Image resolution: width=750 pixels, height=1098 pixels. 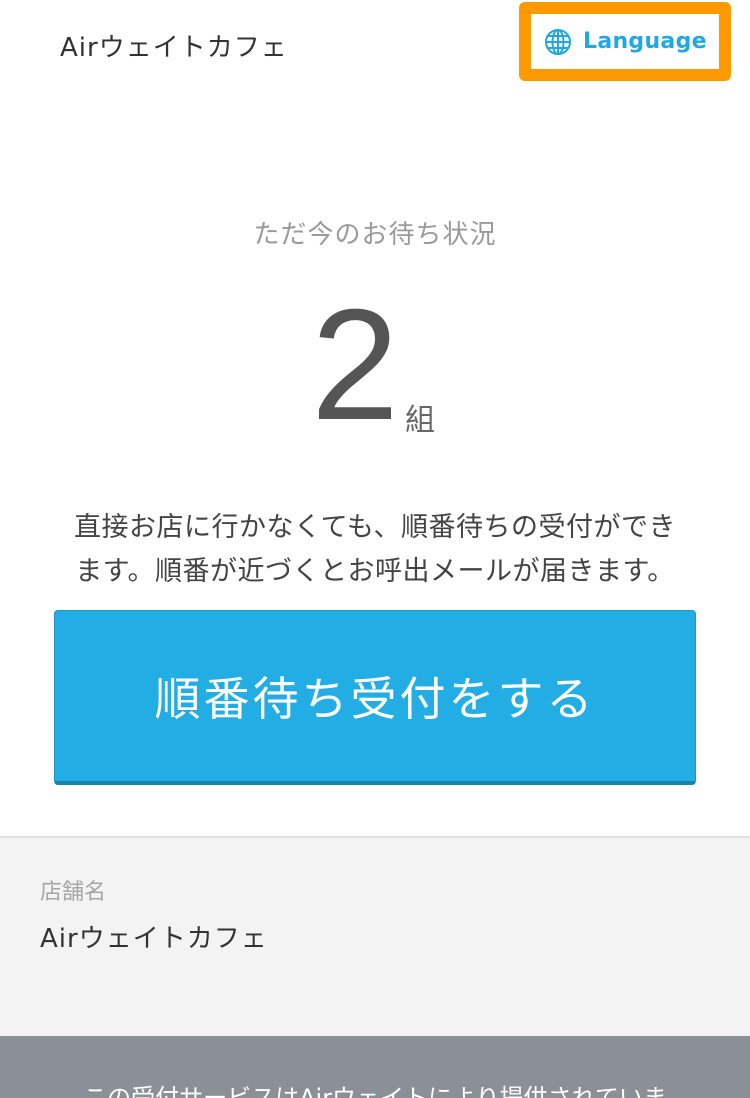 What do you see at coordinates (375, 571) in the screenshot?
I see `description-line-2: ます。順番が近づくとお呼出メールが届きます。` at bounding box center [375, 571].